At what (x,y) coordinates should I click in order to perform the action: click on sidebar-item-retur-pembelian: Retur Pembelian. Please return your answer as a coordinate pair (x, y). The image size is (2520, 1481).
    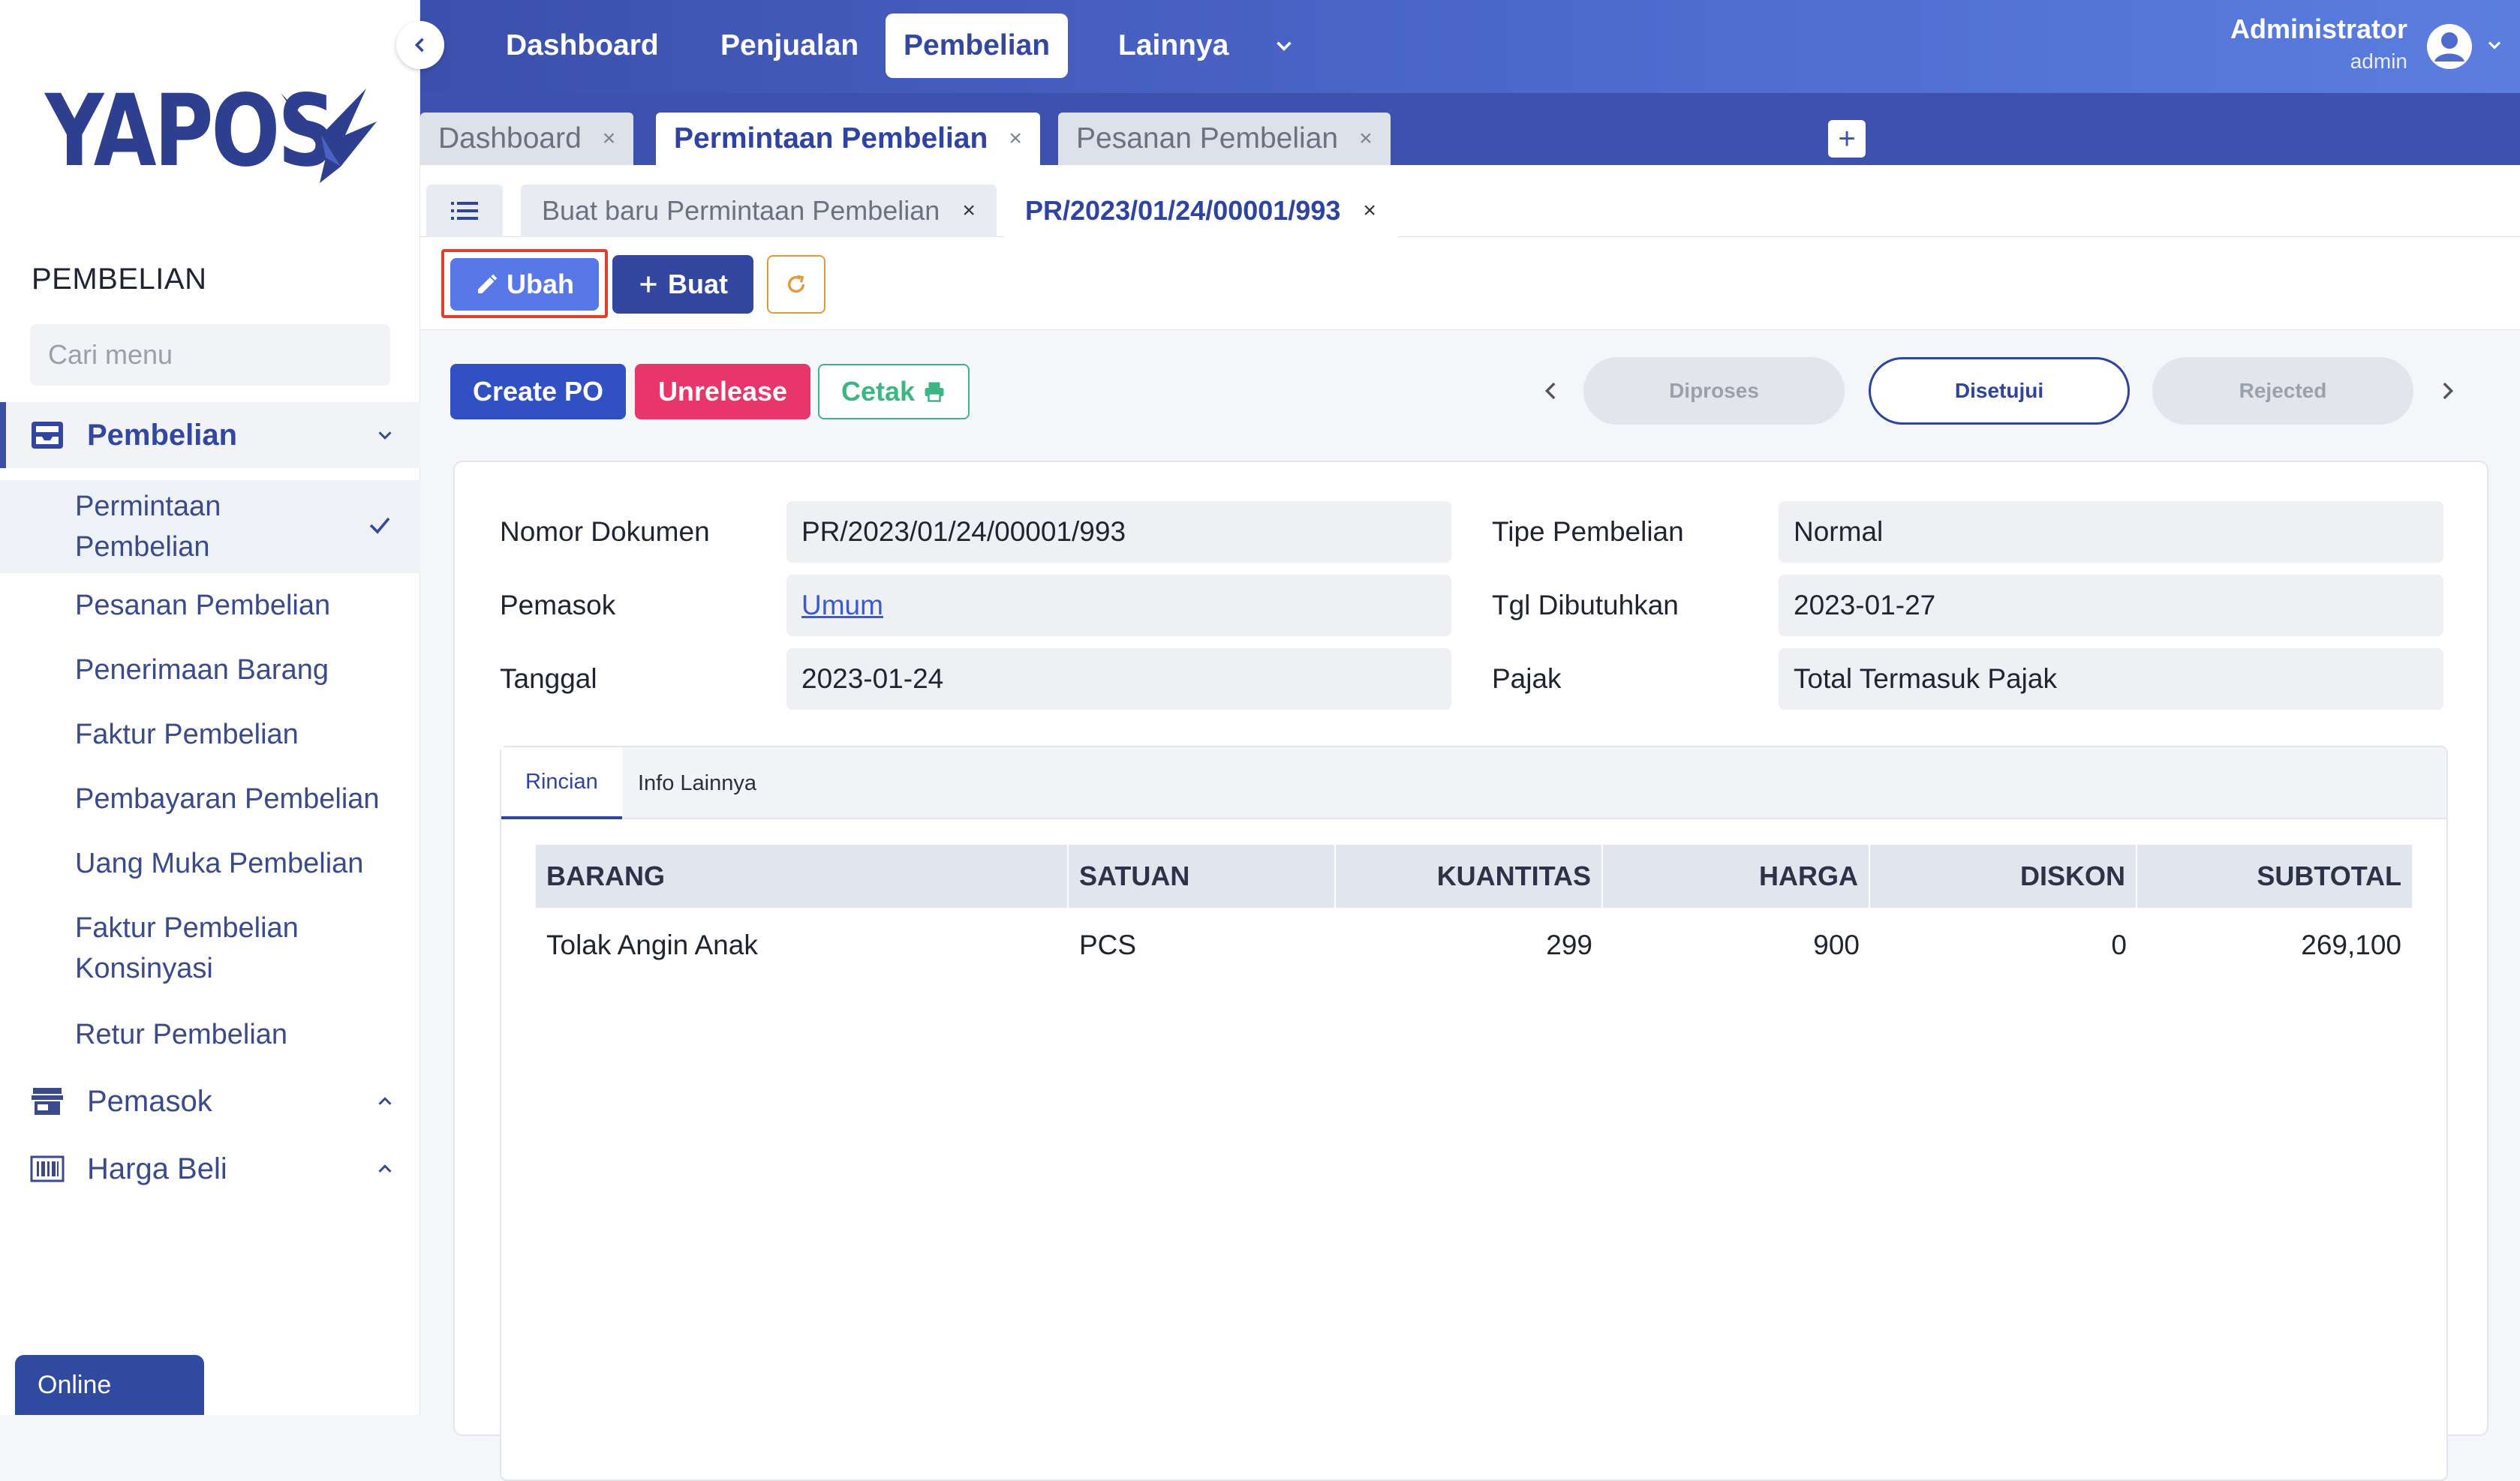
    Looking at the image, I should click on (210, 1034).